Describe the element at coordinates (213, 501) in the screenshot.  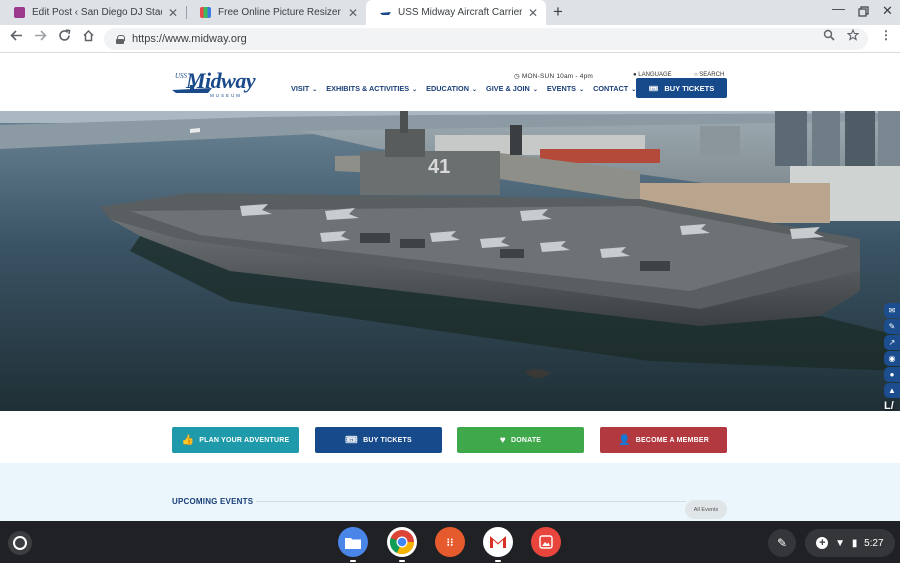
I see `upcoming-events-heading: UPCOMING EVENTS` at that location.